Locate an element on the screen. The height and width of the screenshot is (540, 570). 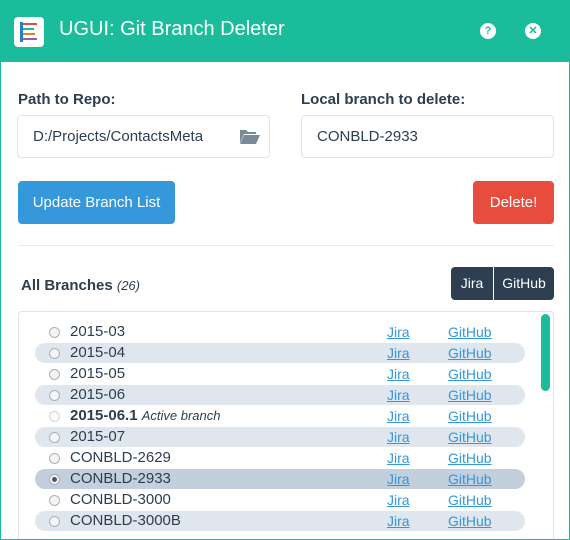
delete-button: Delete! is located at coordinates (513, 202).